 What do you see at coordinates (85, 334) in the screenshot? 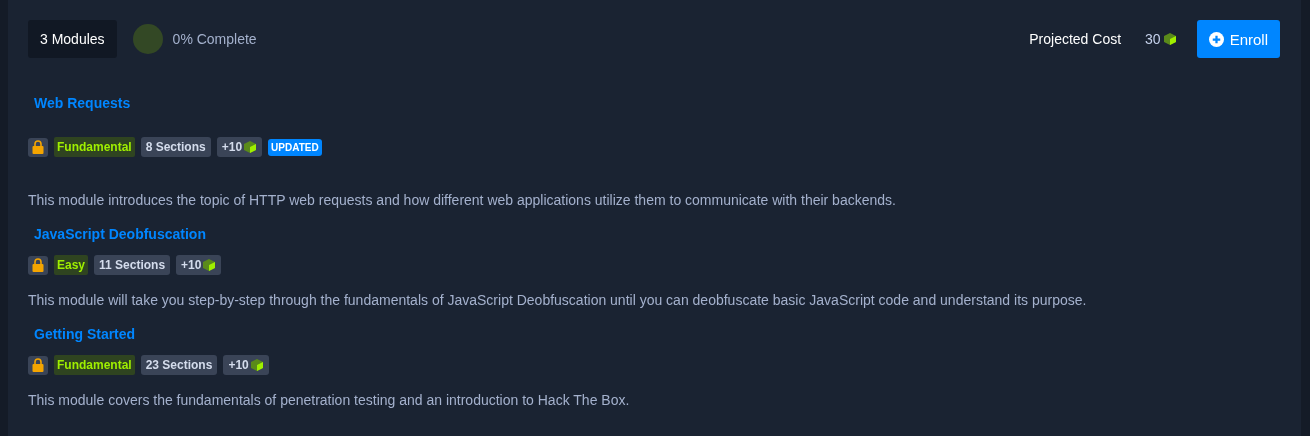
I see `module-title: Getting Started` at bounding box center [85, 334].